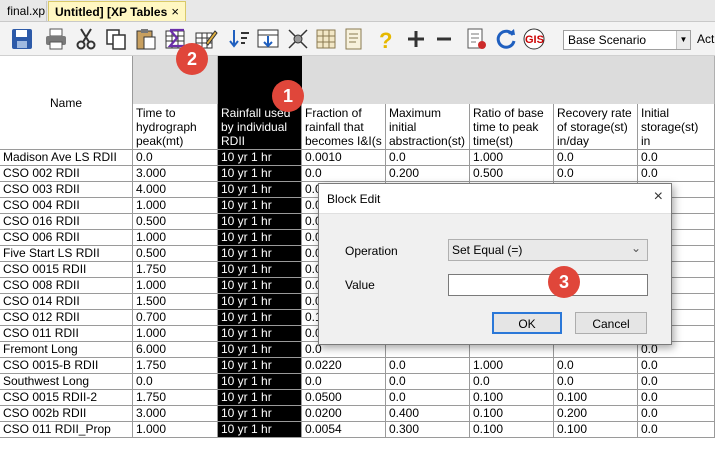  What do you see at coordinates (66, 318) in the screenshot?
I see `row-name: CSO 012 RDII` at bounding box center [66, 318].